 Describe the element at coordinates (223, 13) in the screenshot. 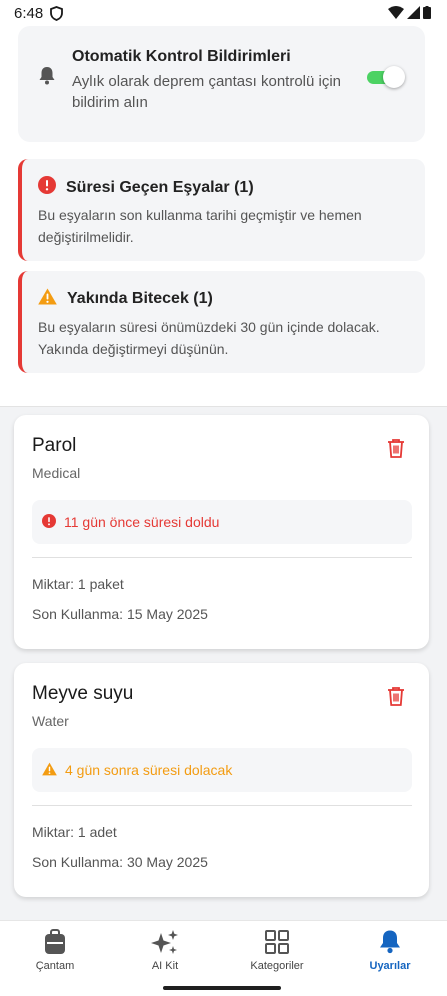

I see `status-bar: 6:48` at that location.